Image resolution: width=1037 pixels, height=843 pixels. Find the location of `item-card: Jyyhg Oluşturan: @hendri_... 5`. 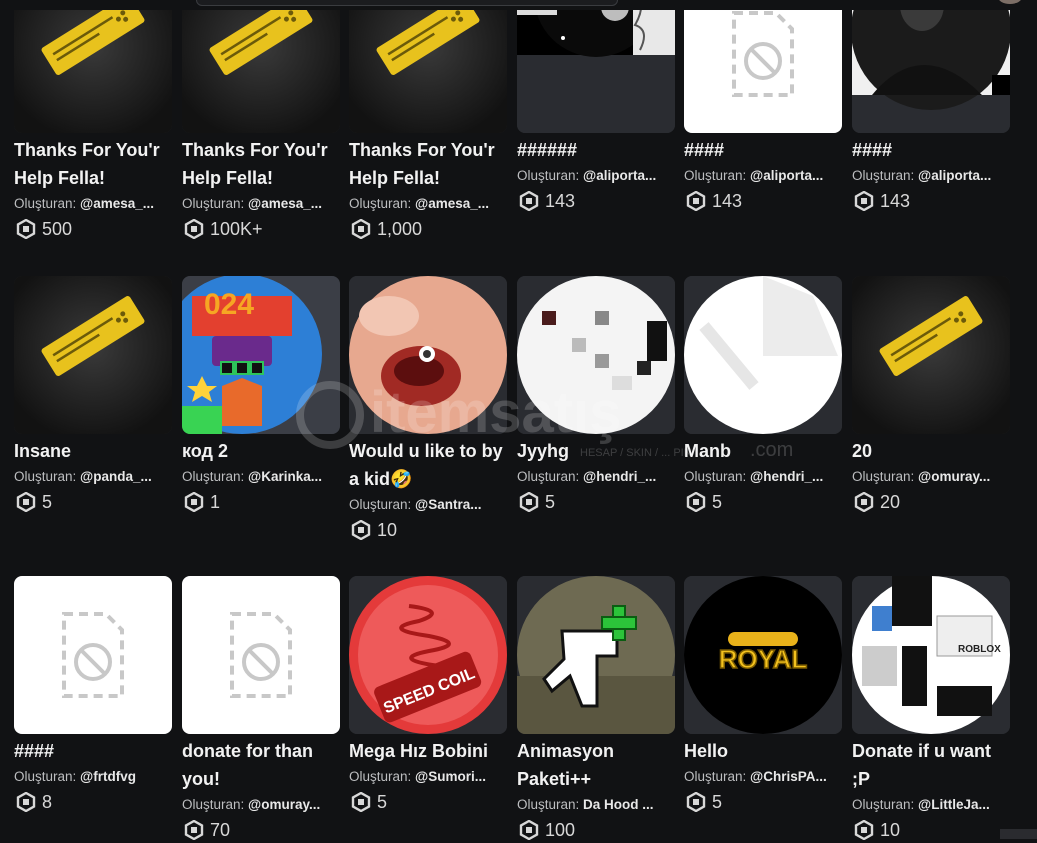

item-card: Jyyhg Oluşturan: @hendri_... 5 is located at coordinates (596, 395).